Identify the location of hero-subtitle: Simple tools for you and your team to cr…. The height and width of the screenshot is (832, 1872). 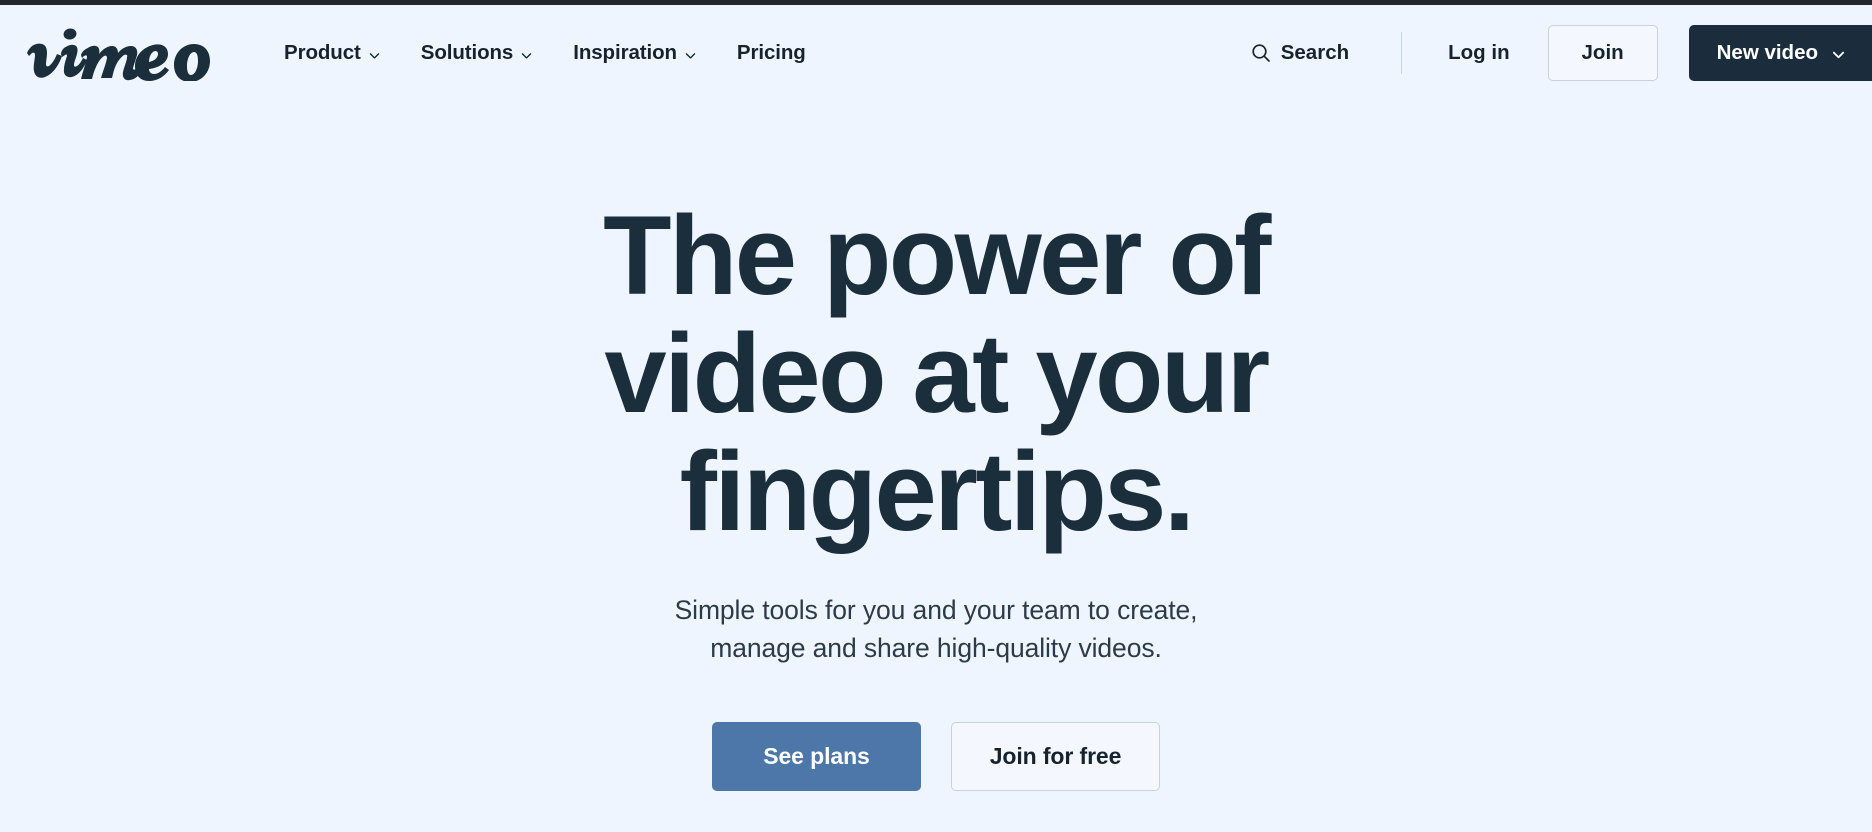
(936, 629).